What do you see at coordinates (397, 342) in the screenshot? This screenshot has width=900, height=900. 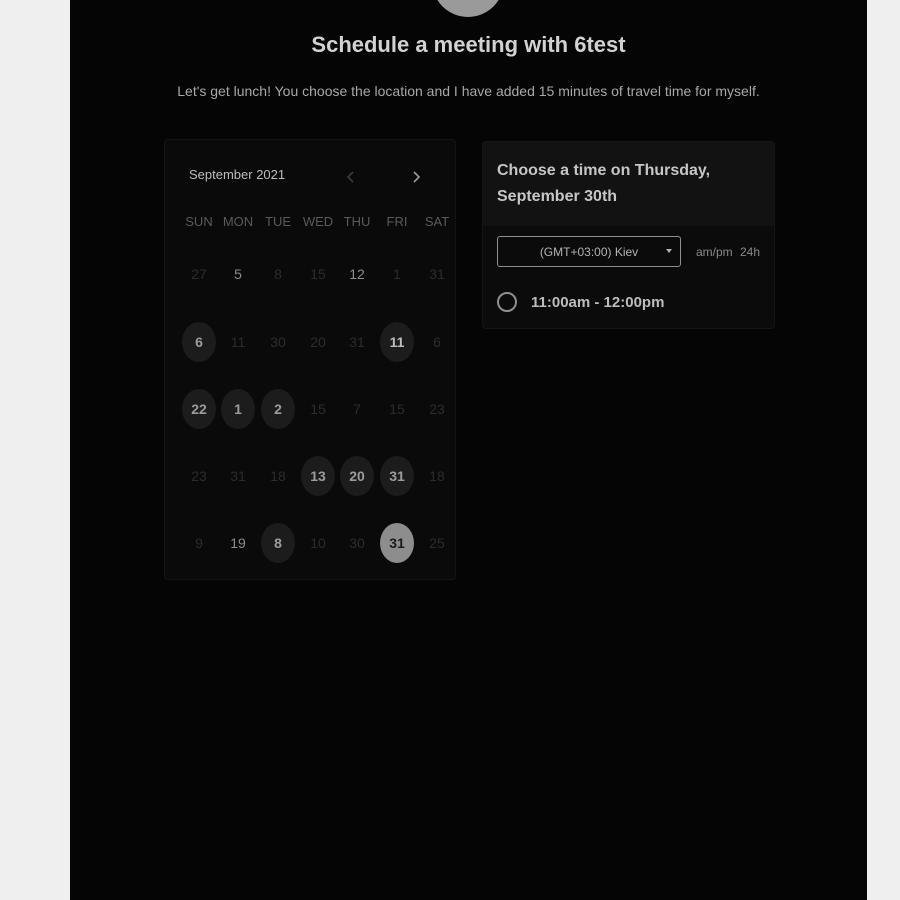 I see `calendar-day-available: 11` at bounding box center [397, 342].